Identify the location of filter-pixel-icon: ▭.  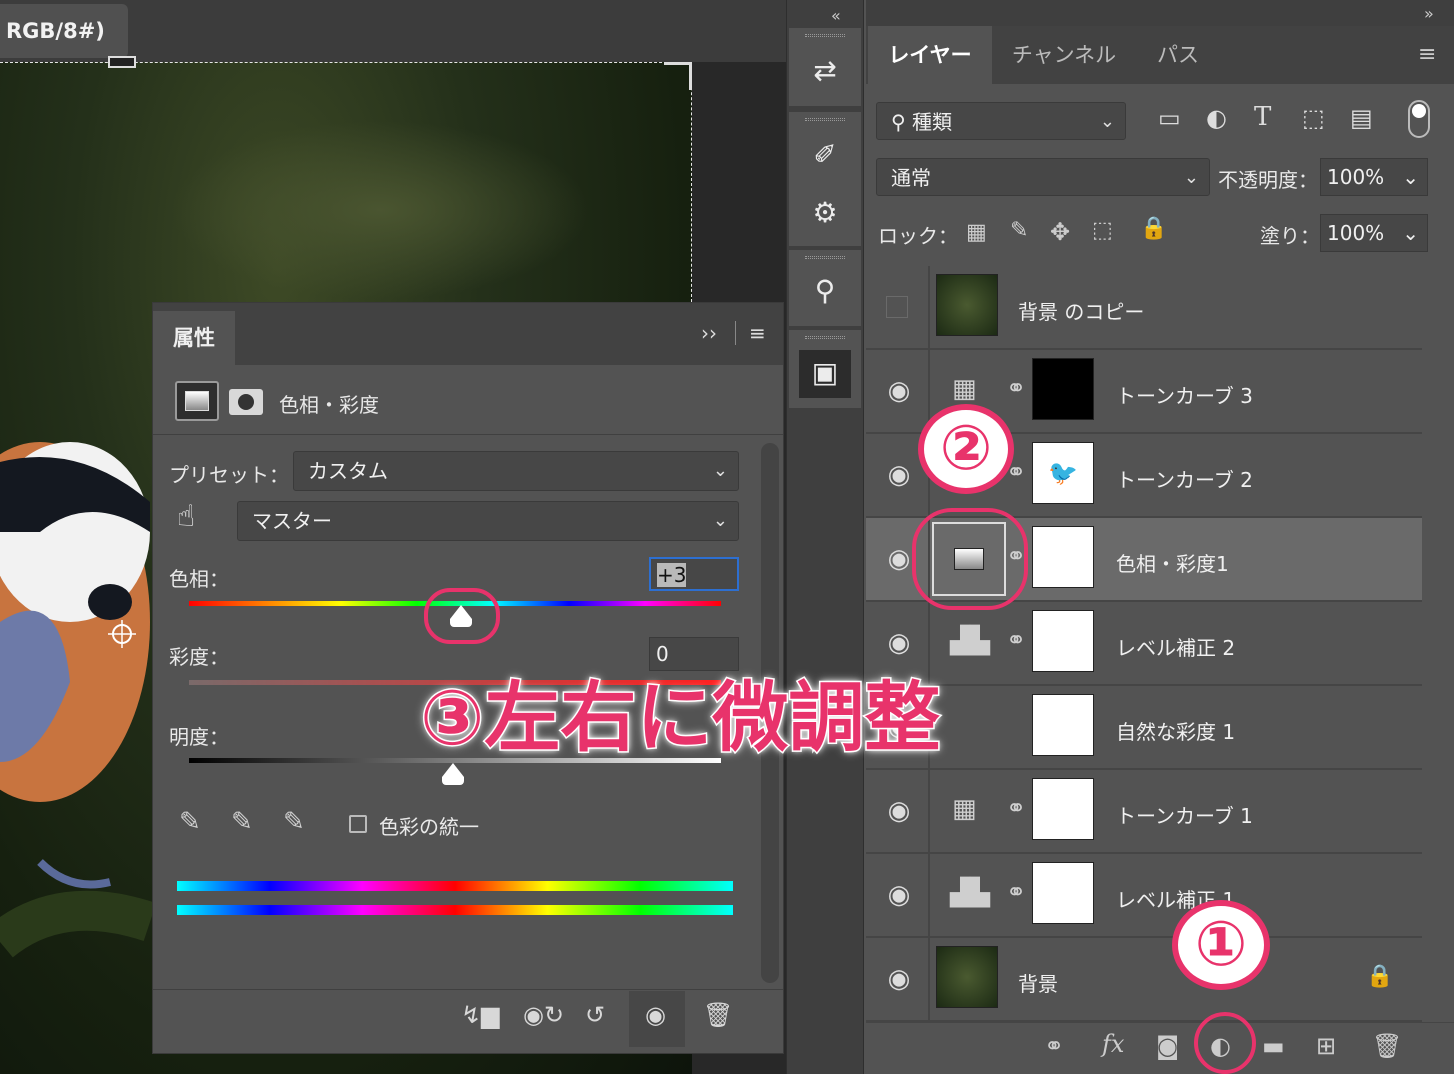
(1169, 118).